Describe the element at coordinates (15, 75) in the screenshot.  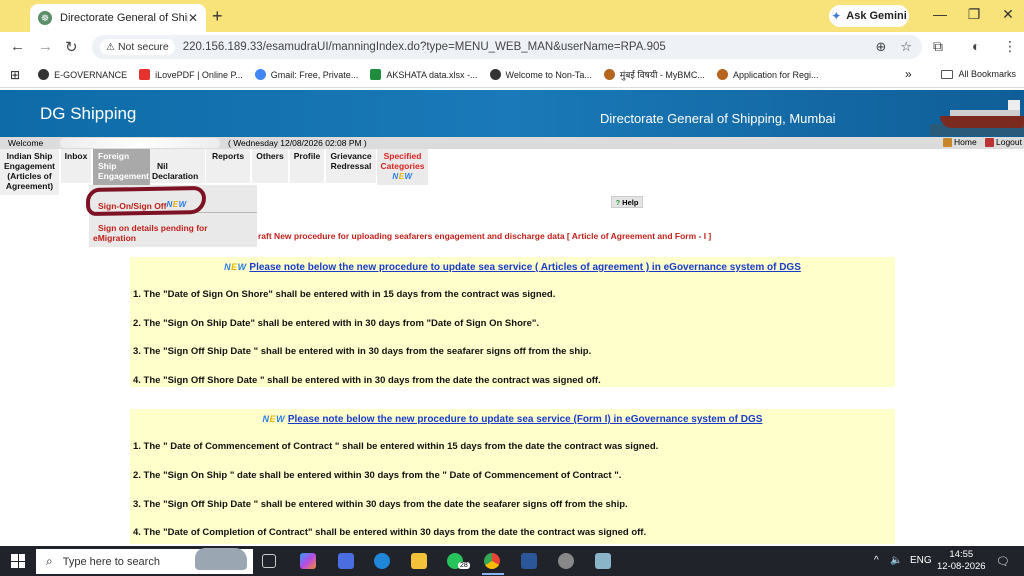
I see `apps-grid-icon: ⊞` at that location.